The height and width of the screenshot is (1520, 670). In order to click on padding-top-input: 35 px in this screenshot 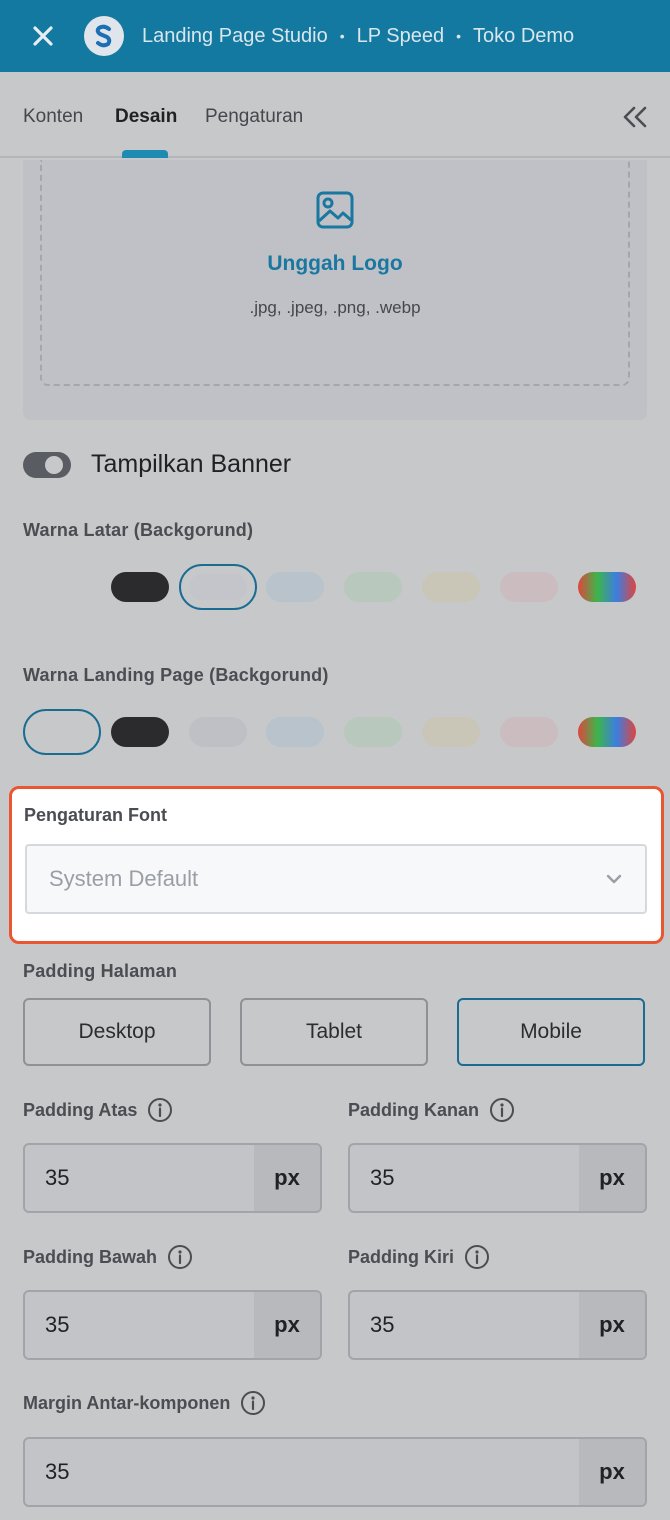, I will do `click(172, 1178)`.